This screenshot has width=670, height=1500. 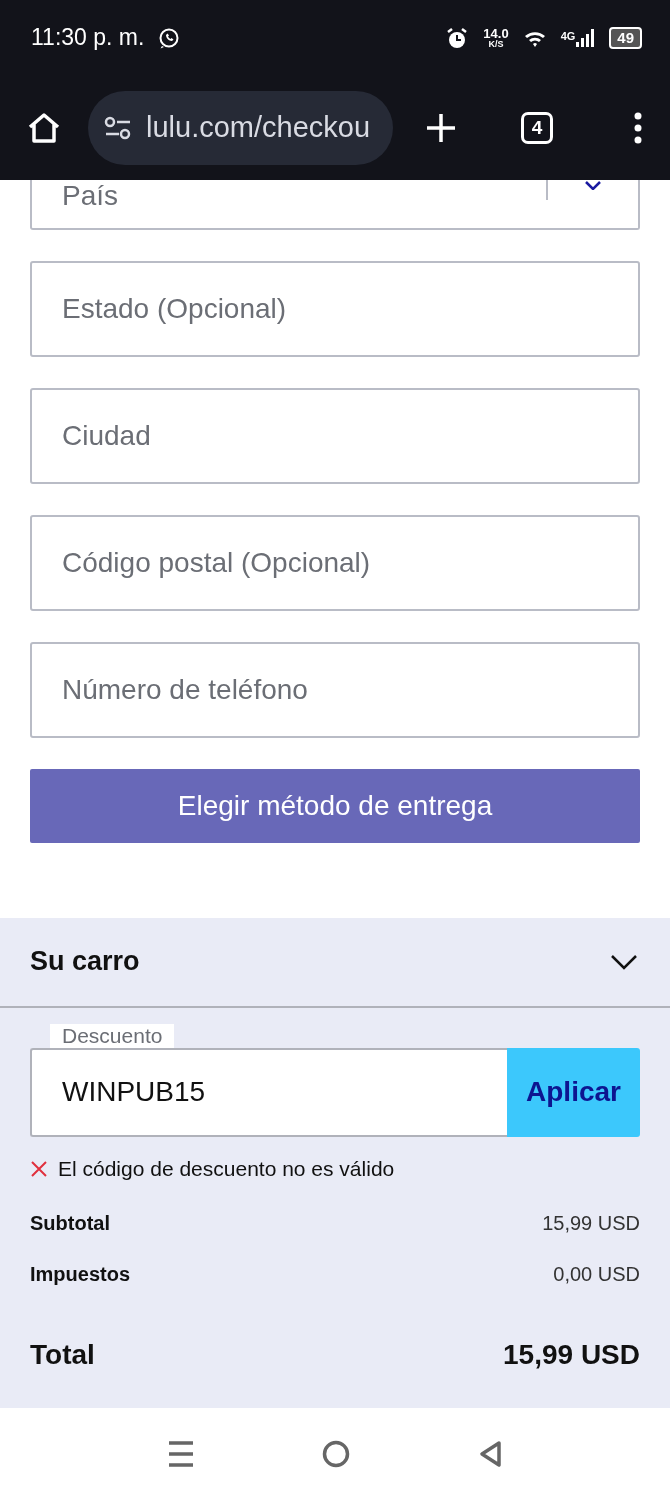 I want to click on input-field: Estado (Opcional), so click(x=335, y=308).